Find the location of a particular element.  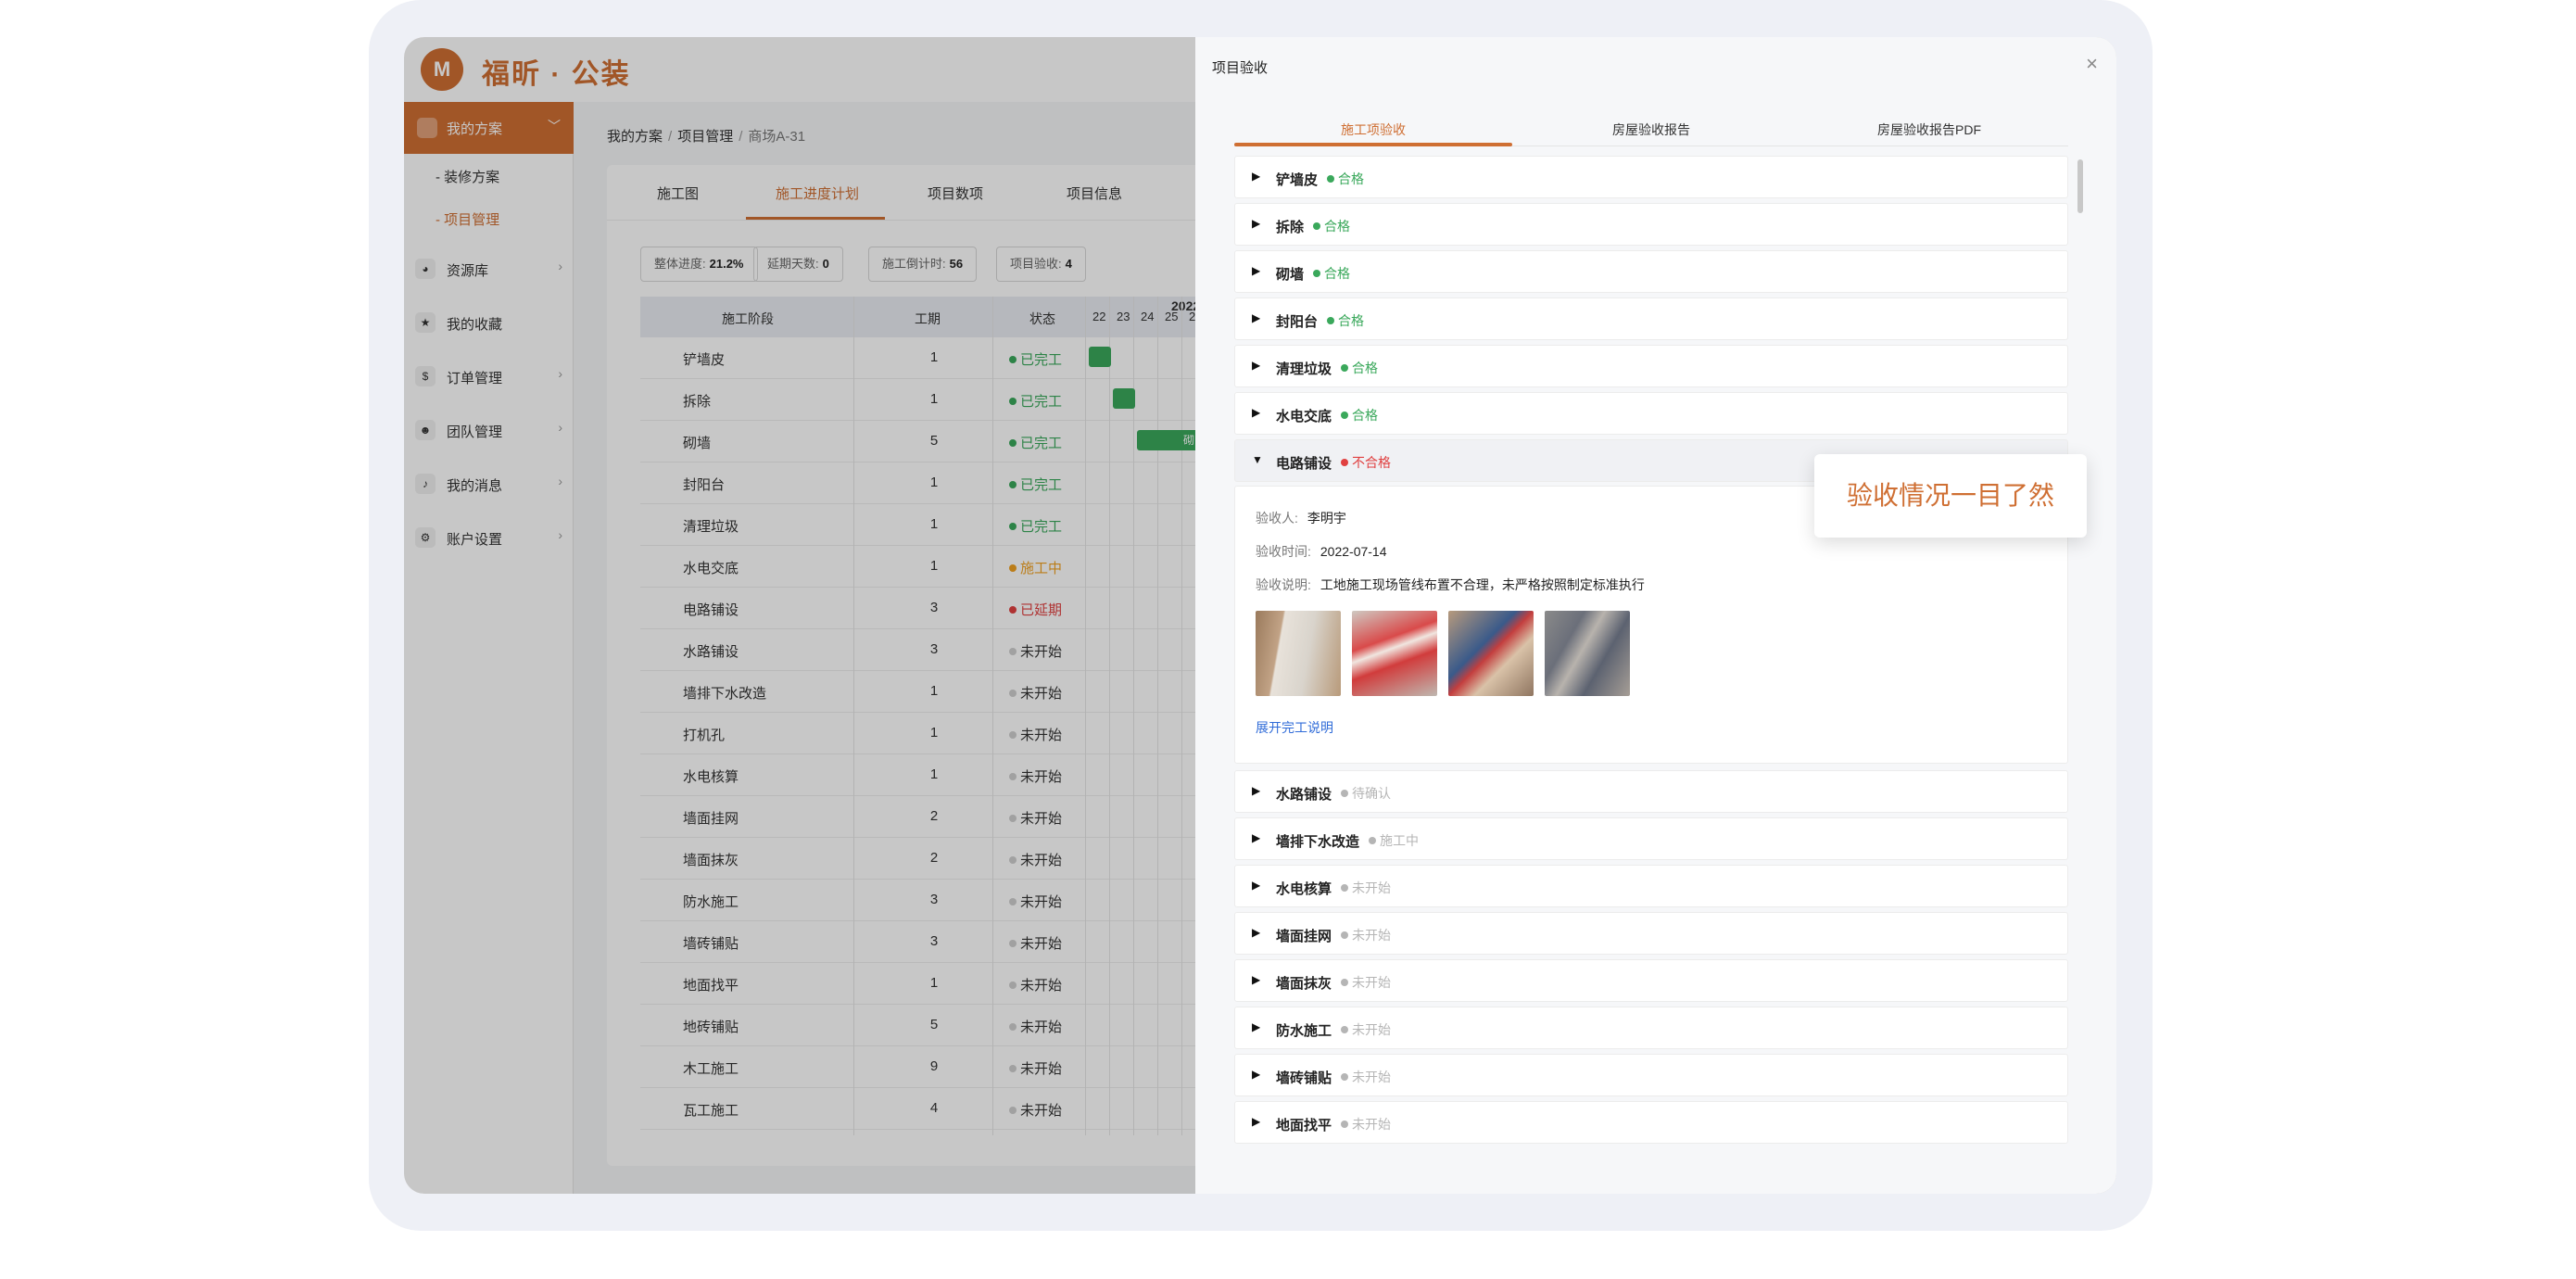

inspector-row: 验收人: 李明宇 is located at coordinates (1301, 518).